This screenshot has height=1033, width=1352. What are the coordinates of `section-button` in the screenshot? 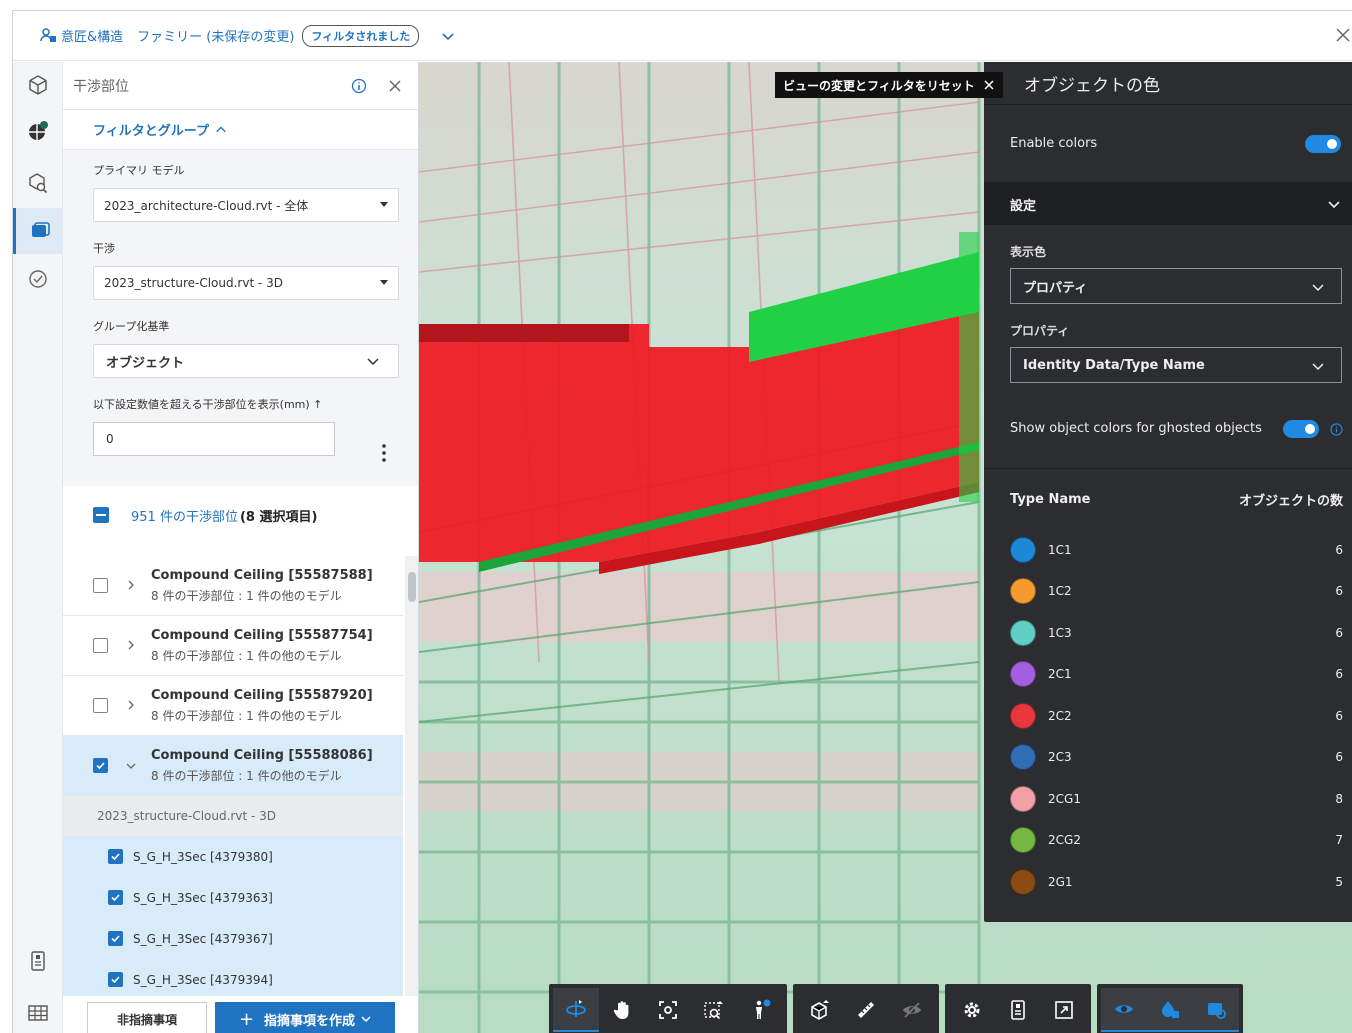 It's located at (820, 1010).